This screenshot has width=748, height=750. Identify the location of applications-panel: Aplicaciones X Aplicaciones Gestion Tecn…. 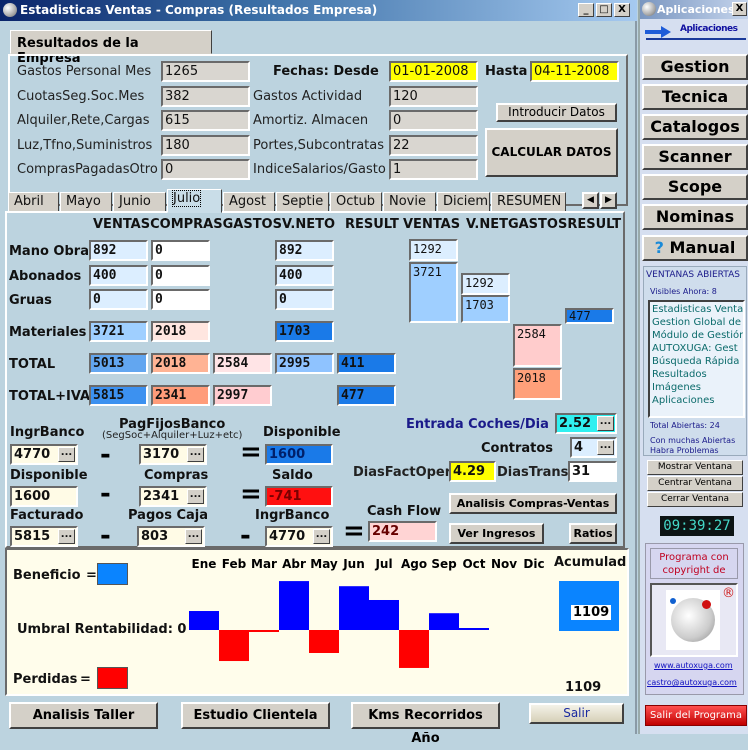
(693, 367).